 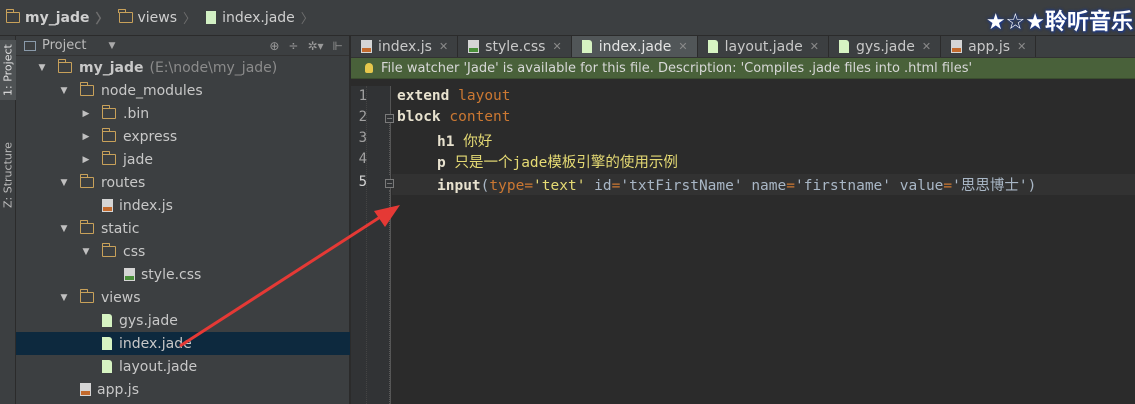 What do you see at coordinates (183, 182) in the screenshot?
I see `tree-item-routes: ▼ routes` at bounding box center [183, 182].